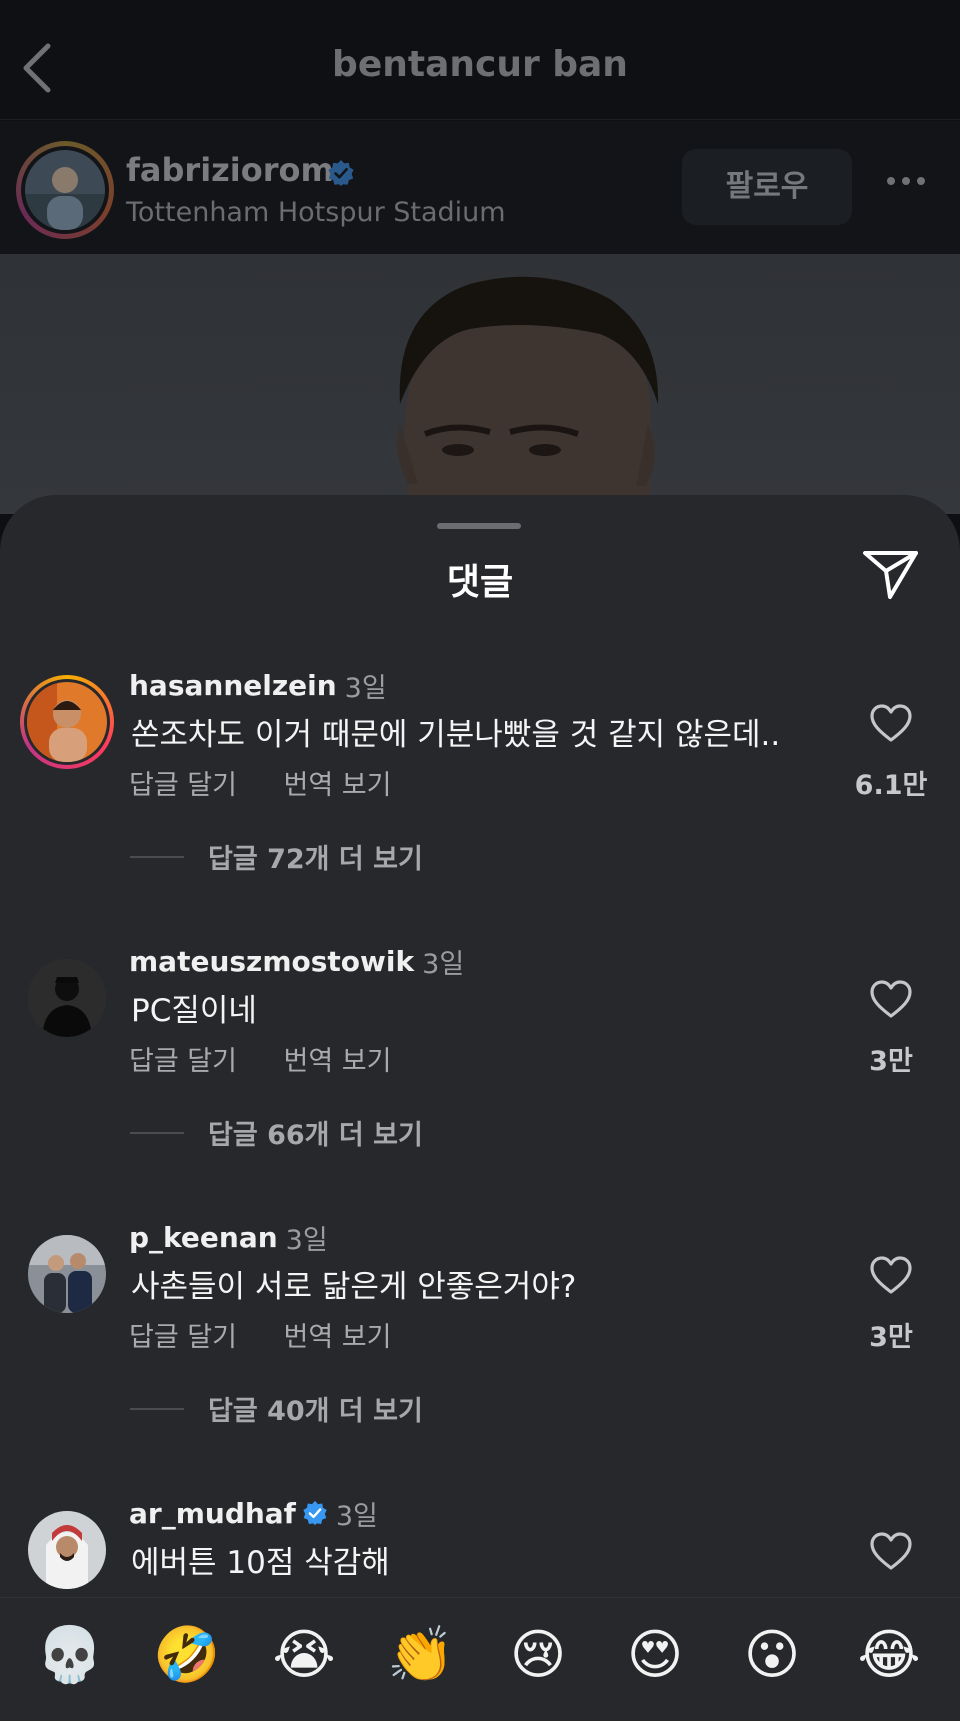  What do you see at coordinates (194, 1011) in the screenshot?
I see `comment-text: PC질이네` at bounding box center [194, 1011].